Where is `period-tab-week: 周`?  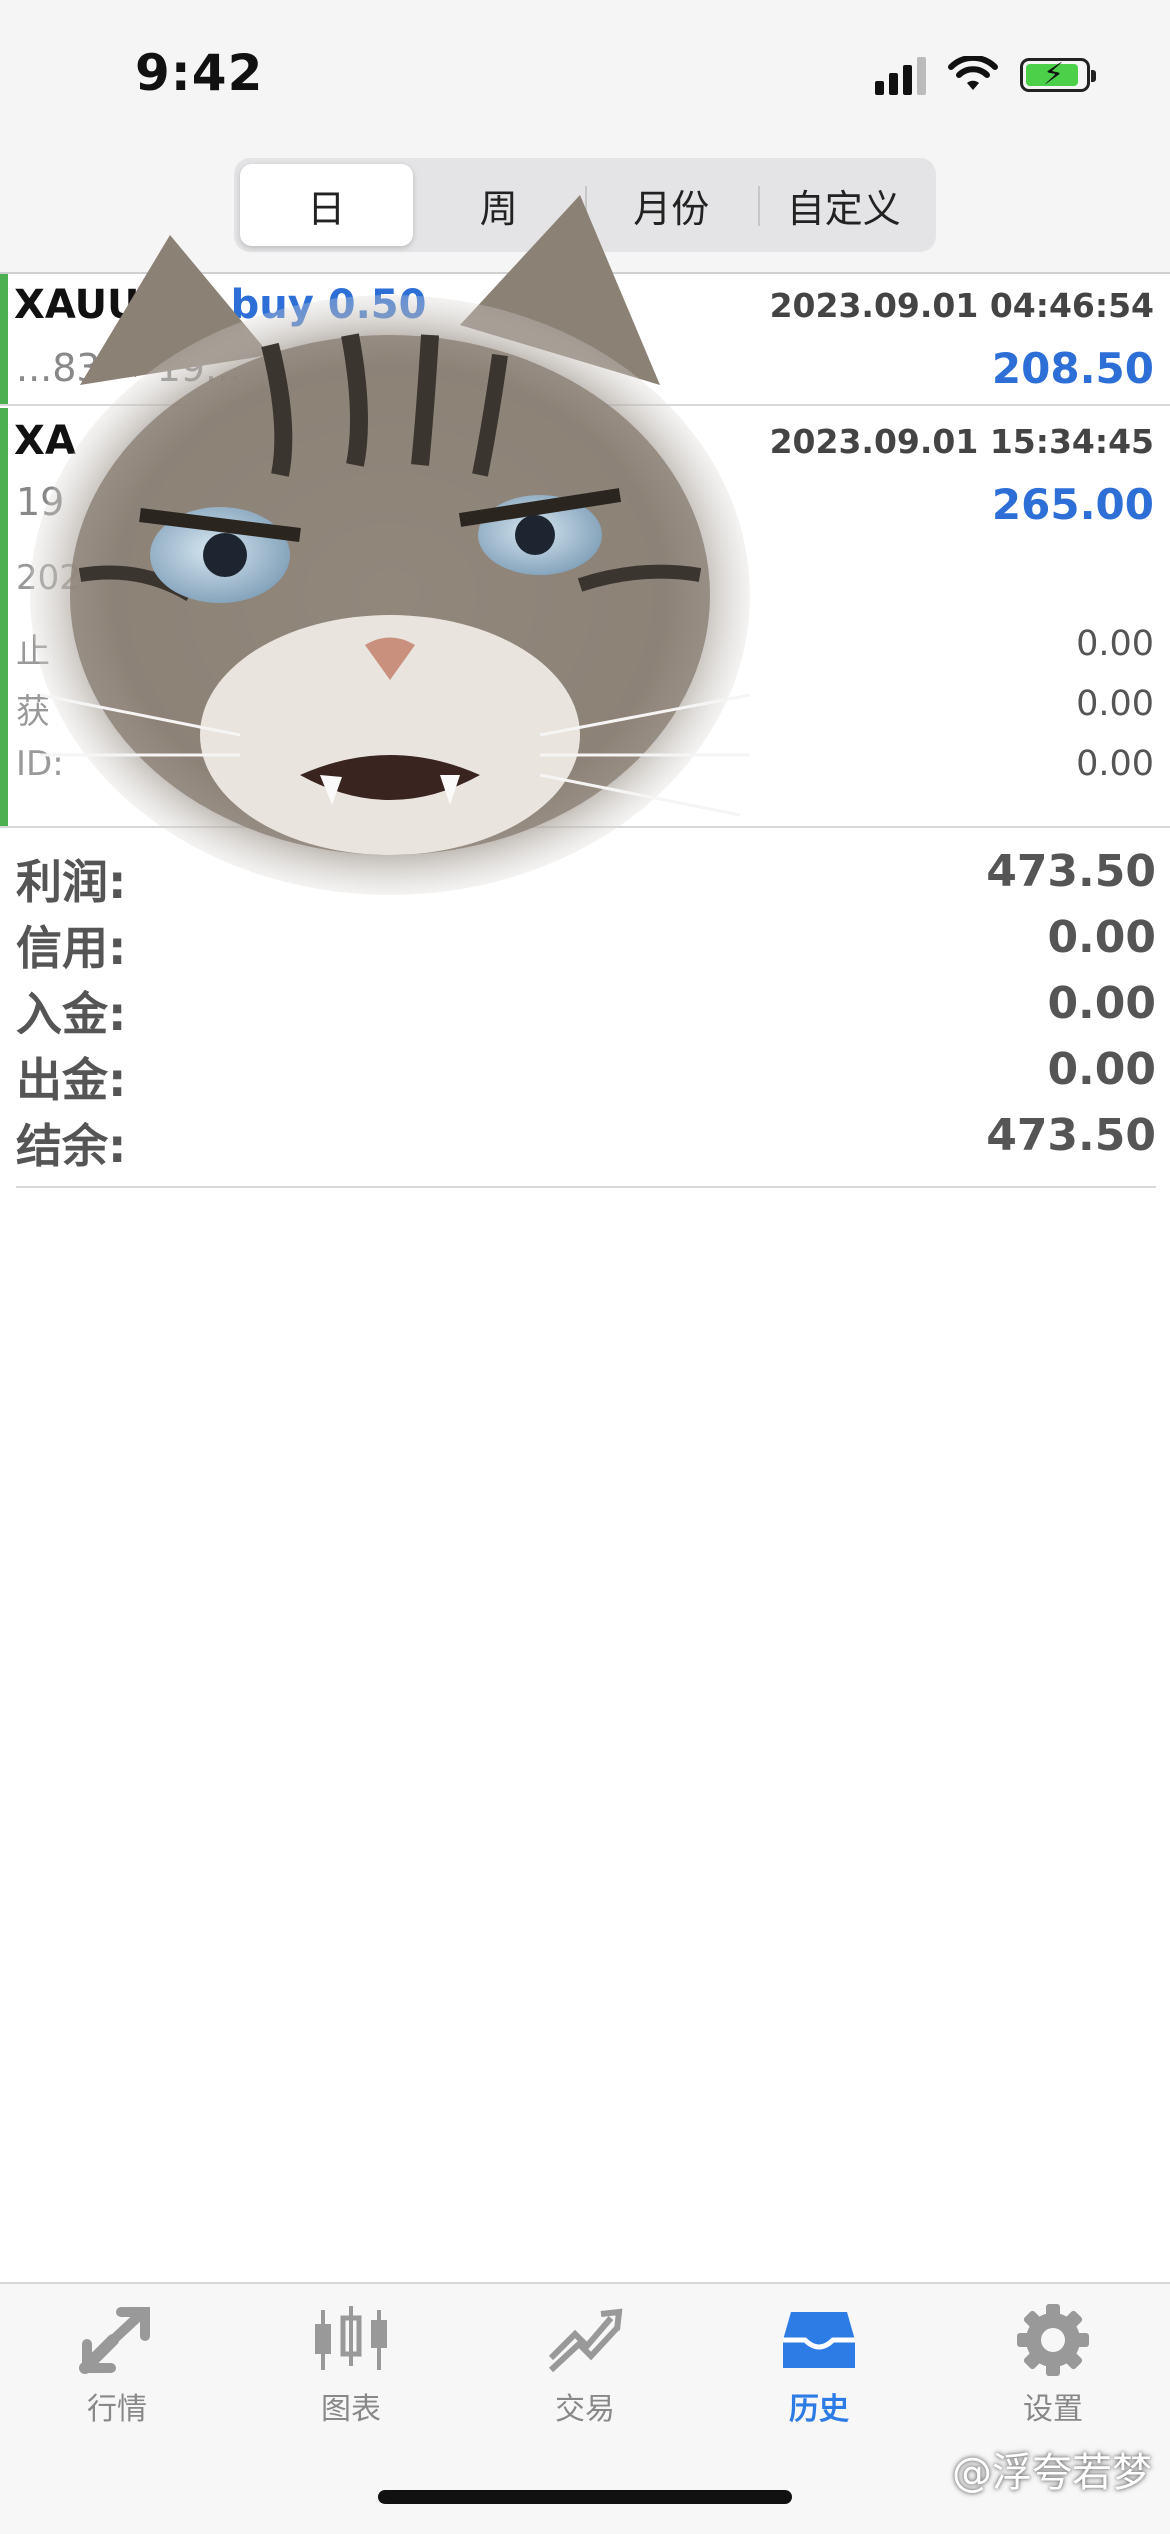
period-tab-week: 周 is located at coordinates (499, 205).